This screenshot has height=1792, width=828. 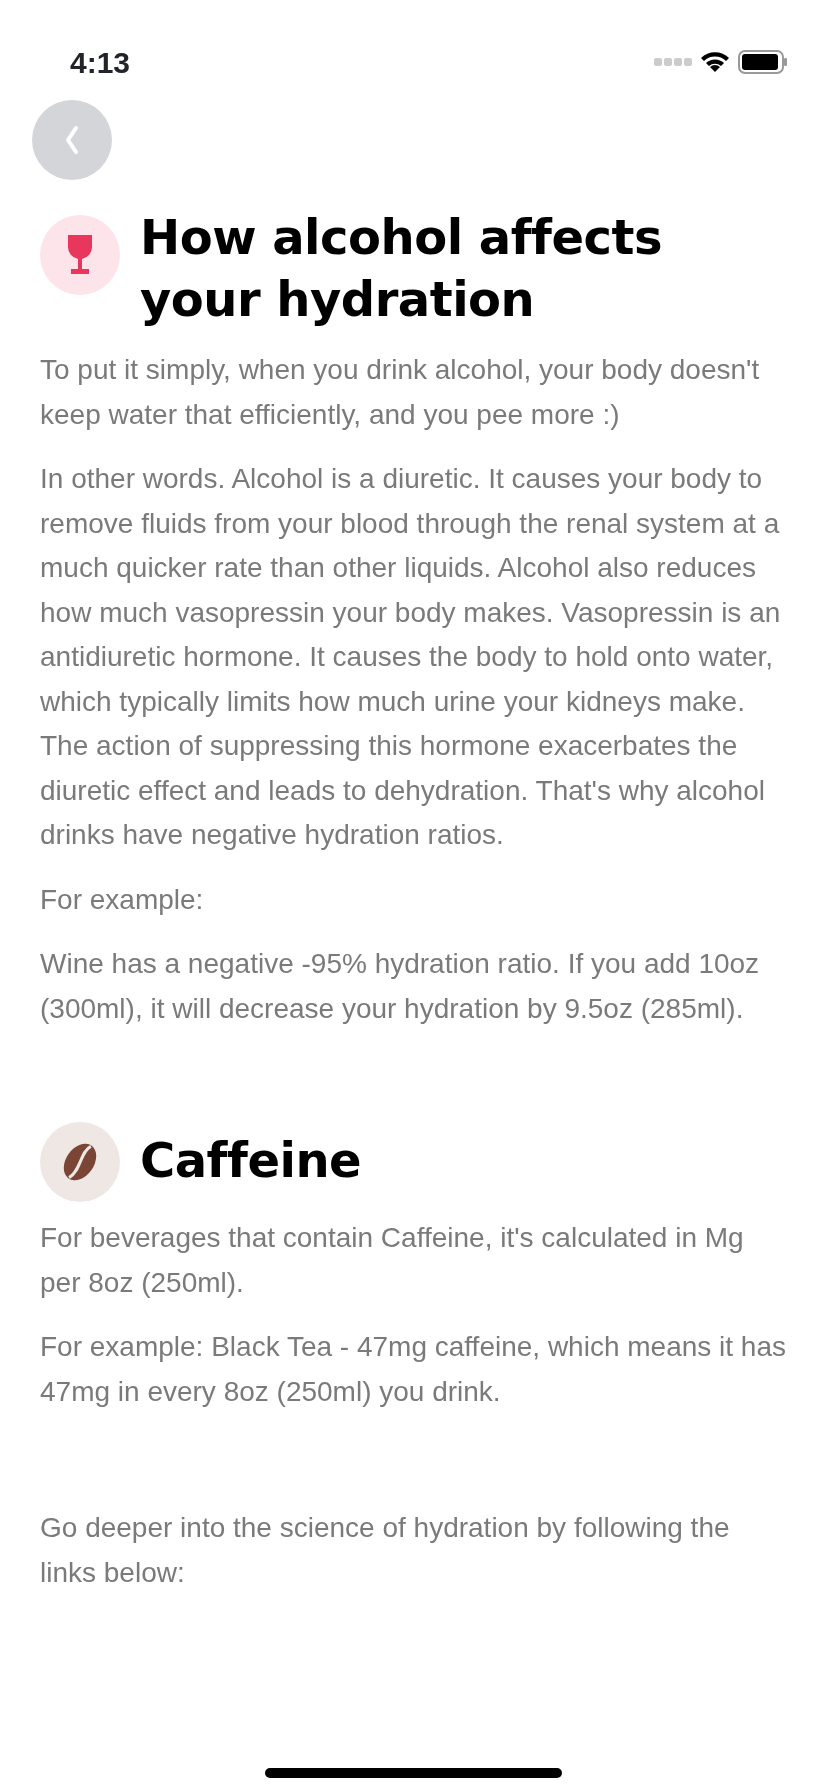 What do you see at coordinates (763, 62) in the screenshot?
I see `battery-icon` at bounding box center [763, 62].